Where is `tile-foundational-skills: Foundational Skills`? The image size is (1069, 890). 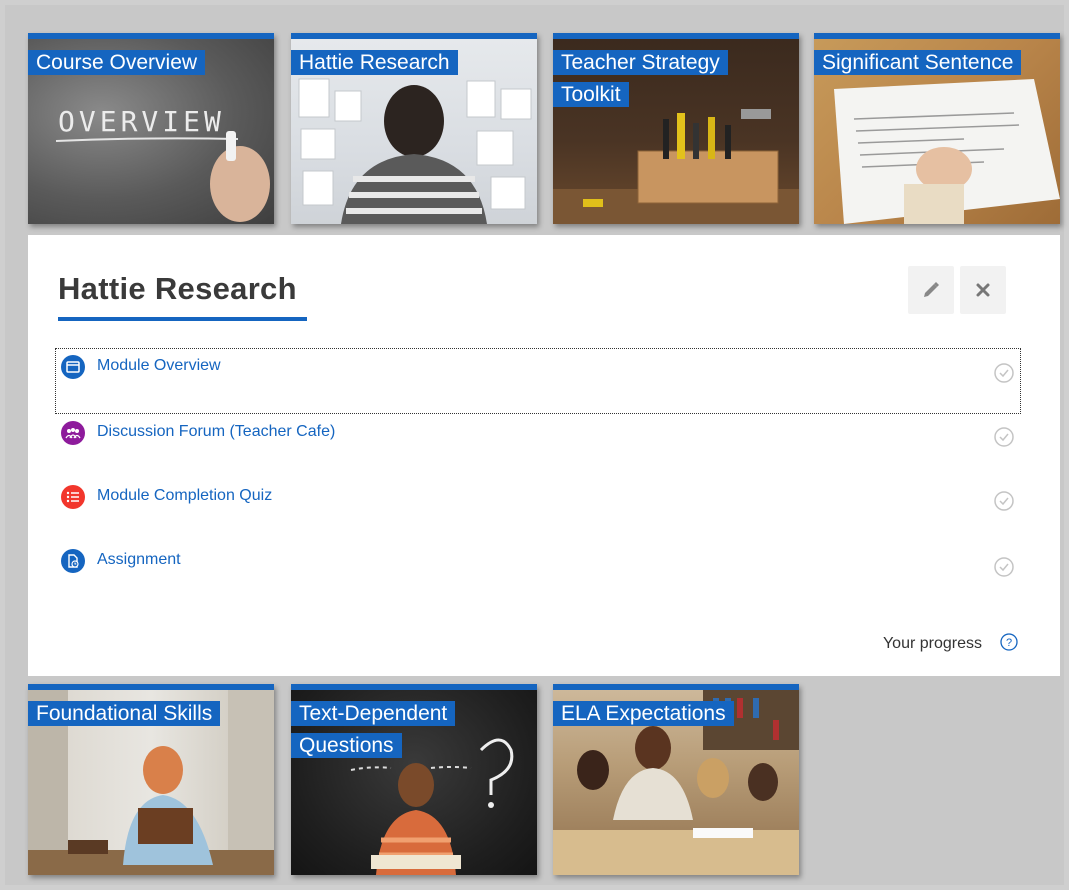 tile-foundational-skills: Foundational Skills is located at coordinates (151, 779).